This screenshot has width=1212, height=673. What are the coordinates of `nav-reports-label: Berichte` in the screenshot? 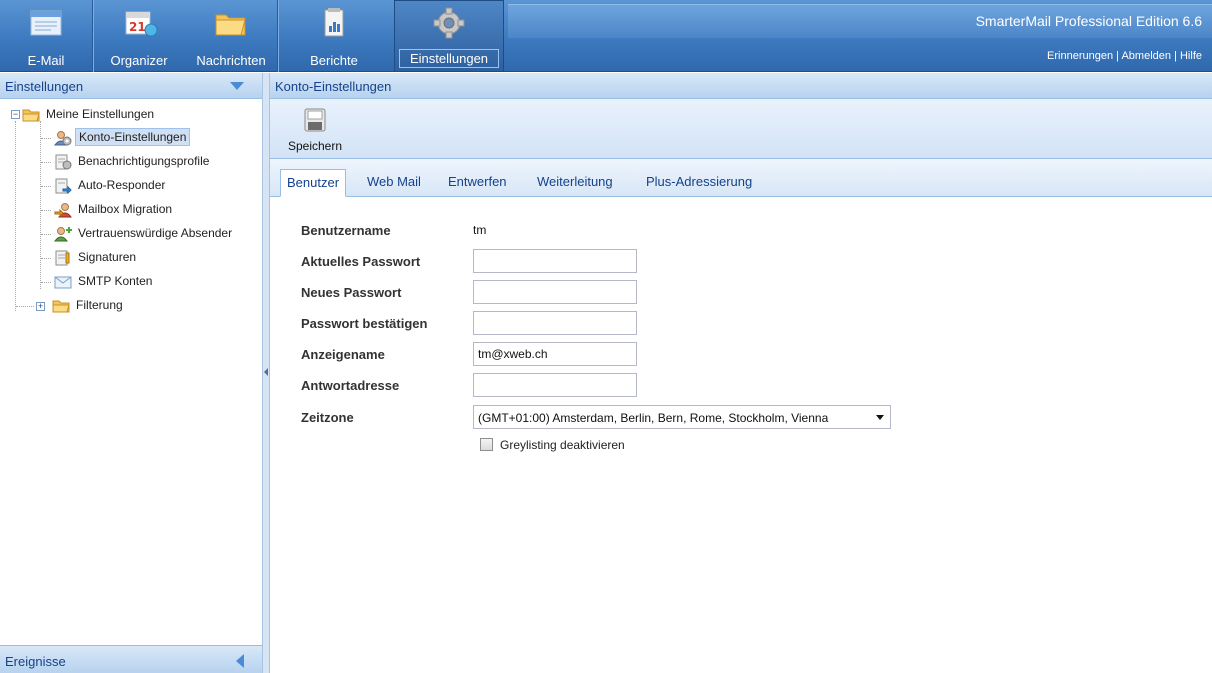 It's located at (334, 60).